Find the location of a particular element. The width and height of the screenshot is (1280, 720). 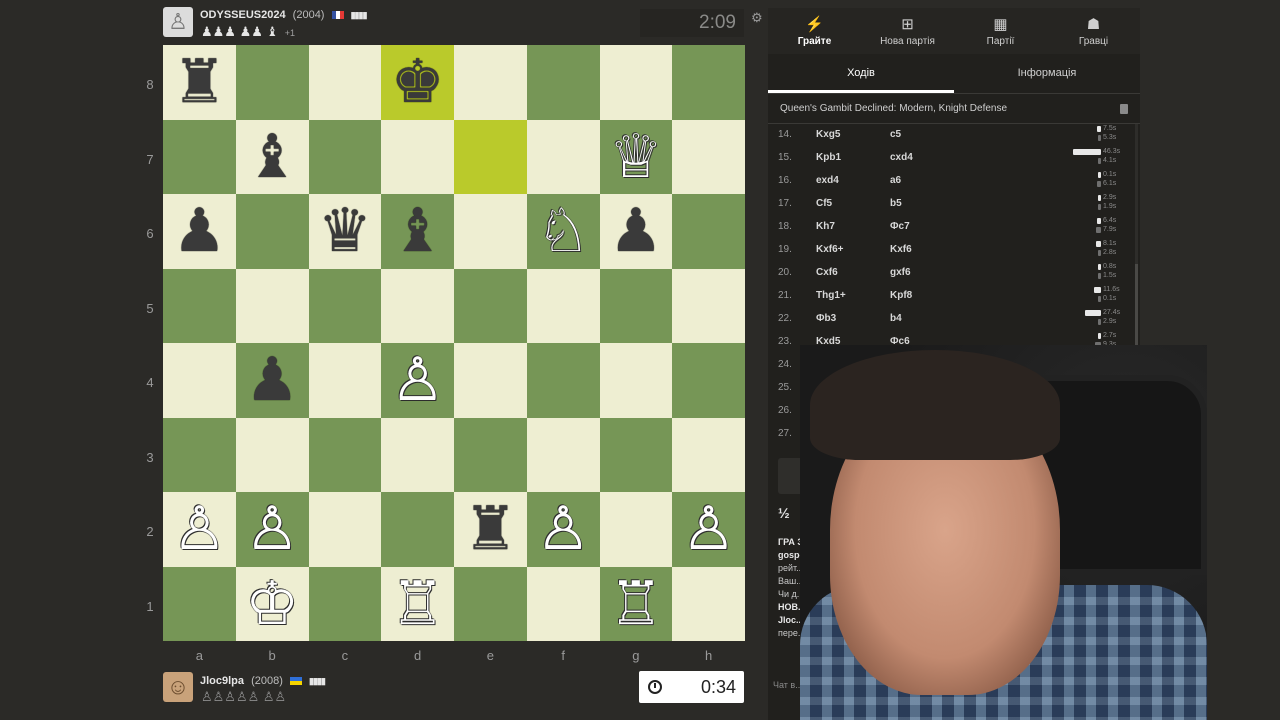

square-h6 is located at coordinates (708, 231).